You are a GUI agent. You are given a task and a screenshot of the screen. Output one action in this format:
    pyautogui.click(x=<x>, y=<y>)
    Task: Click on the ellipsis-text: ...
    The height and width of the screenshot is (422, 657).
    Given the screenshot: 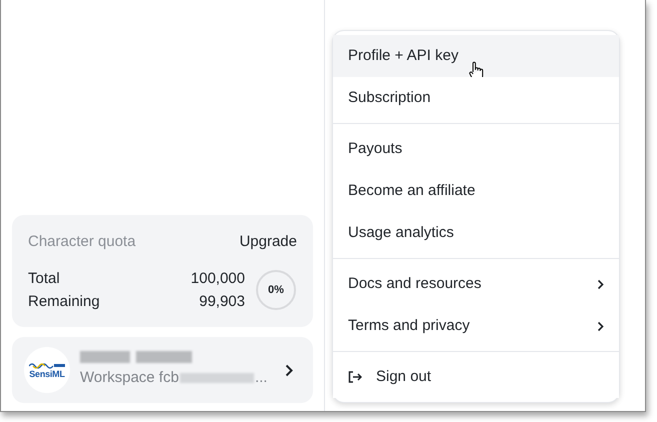 What is the action you would take?
    pyautogui.click(x=261, y=378)
    